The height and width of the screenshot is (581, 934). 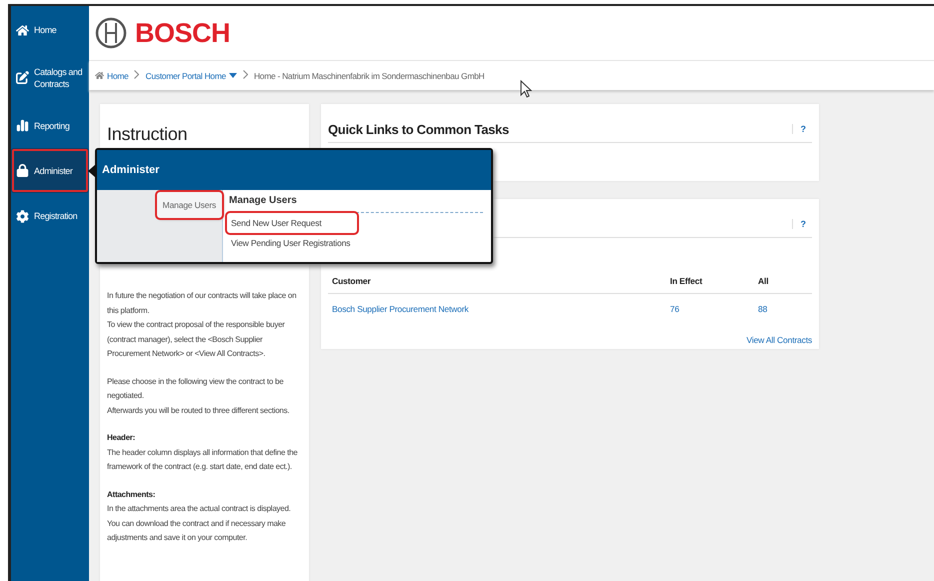 I want to click on column-header: In Effect, so click(x=686, y=281).